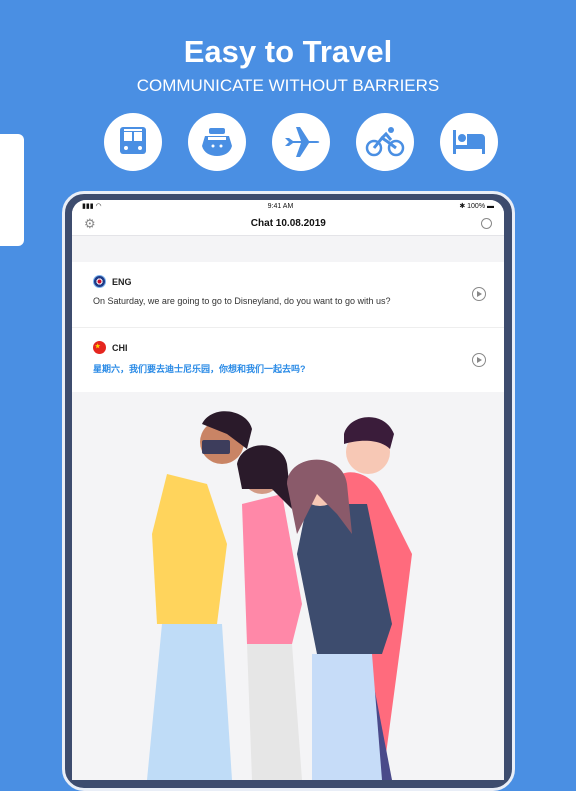 The width and height of the screenshot is (576, 791). What do you see at coordinates (217, 142) in the screenshot?
I see `ship-icon` at bounding box center [217, 142].